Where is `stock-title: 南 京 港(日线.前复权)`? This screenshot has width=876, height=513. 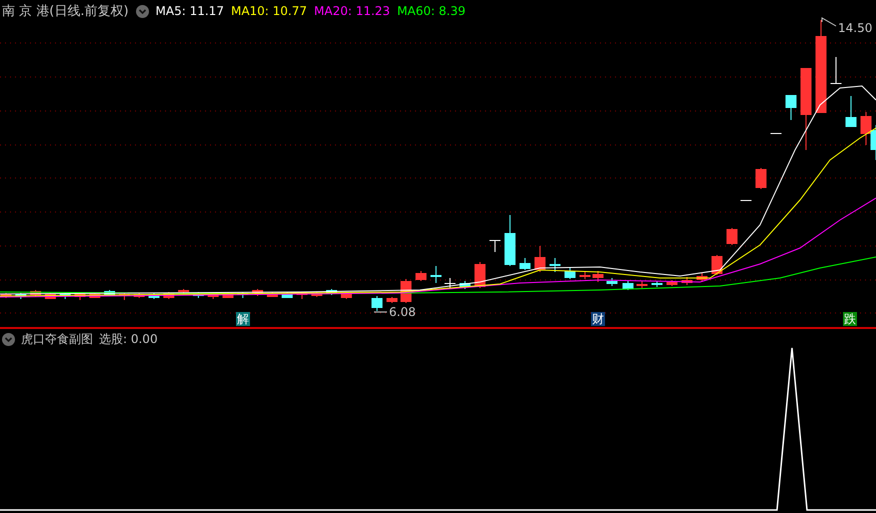
stock-title: 南 京 港(日线.前复权) is located at coordinates (65, 11).